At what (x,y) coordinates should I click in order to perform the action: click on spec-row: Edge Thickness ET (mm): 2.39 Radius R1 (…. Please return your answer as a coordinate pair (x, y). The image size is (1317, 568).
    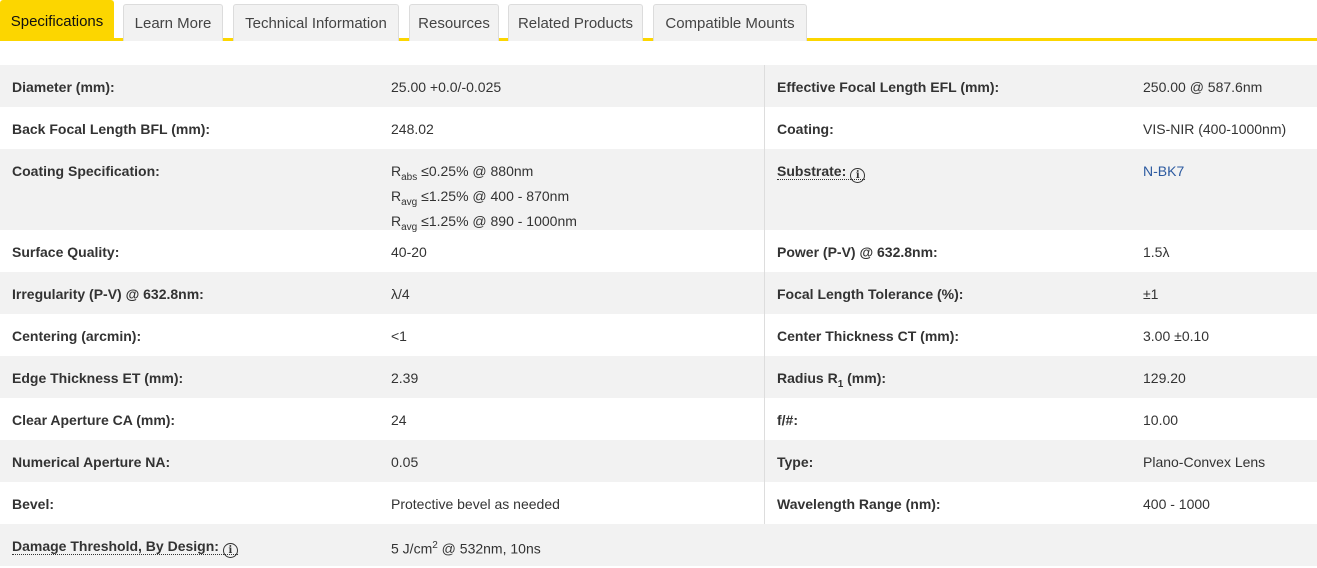
    Looking at the image, I should click on (658, 377).